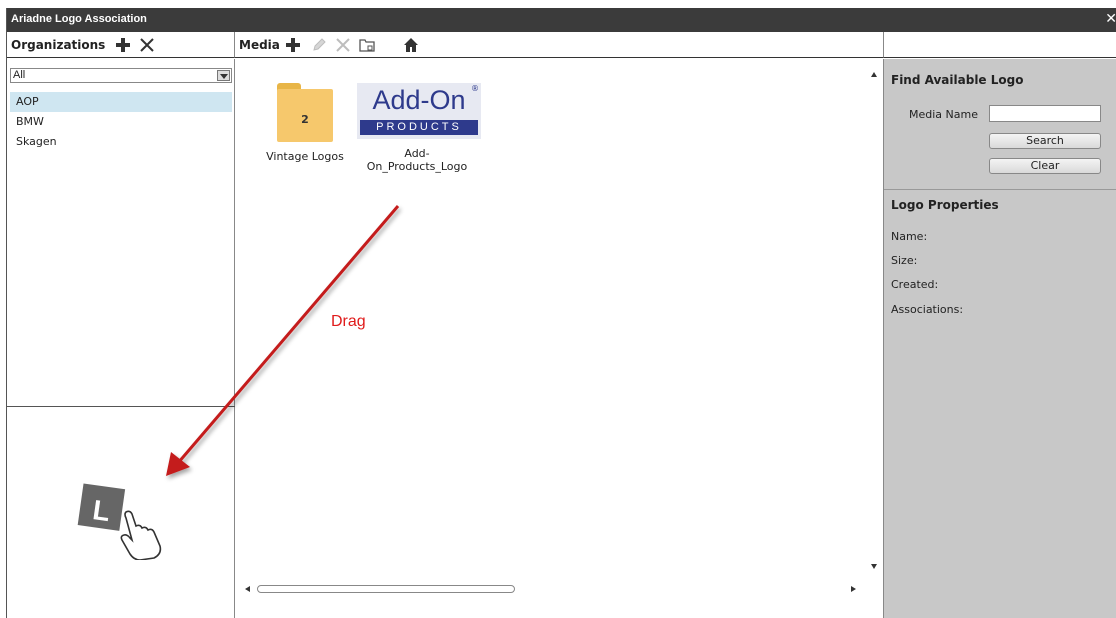  What do you see at coordinates (141, 535) in the screenshot?
I see `hand-pointer-icon` at bounding box center [141, 535].